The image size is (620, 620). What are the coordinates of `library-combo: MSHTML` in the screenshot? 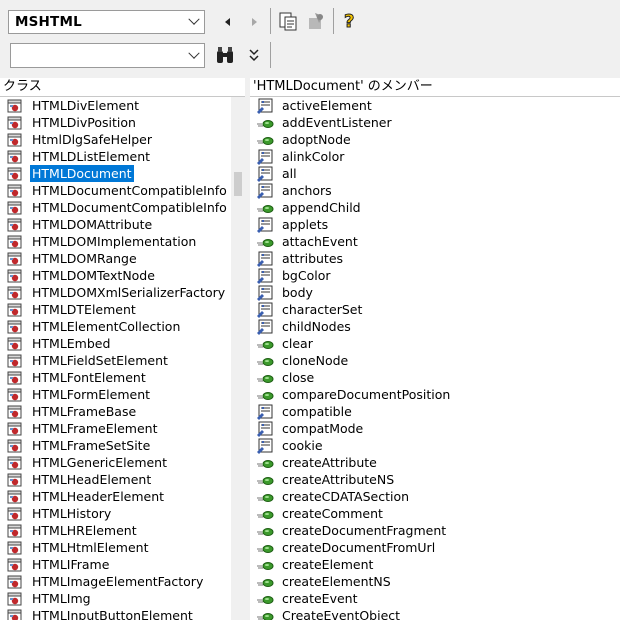 It's located at (106, 22).